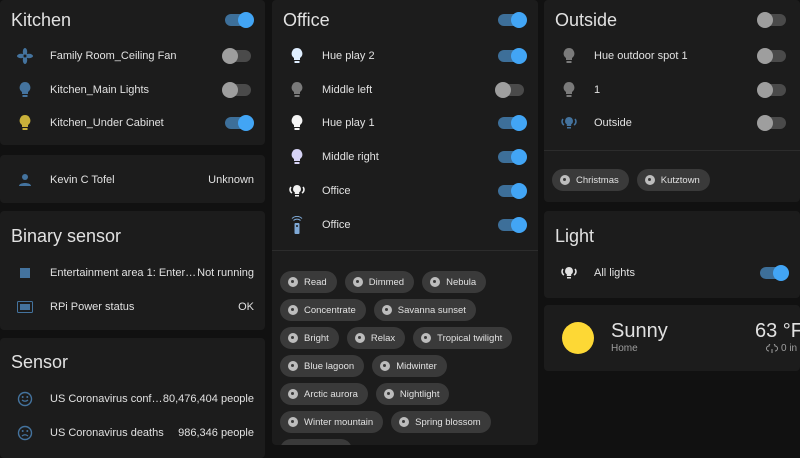 This screenshot has height=458, width=800. What do you see at coordinates (416, 366) in the screenshot?
I see `scene-label: Midwinter` at bounding box center [416, 366].